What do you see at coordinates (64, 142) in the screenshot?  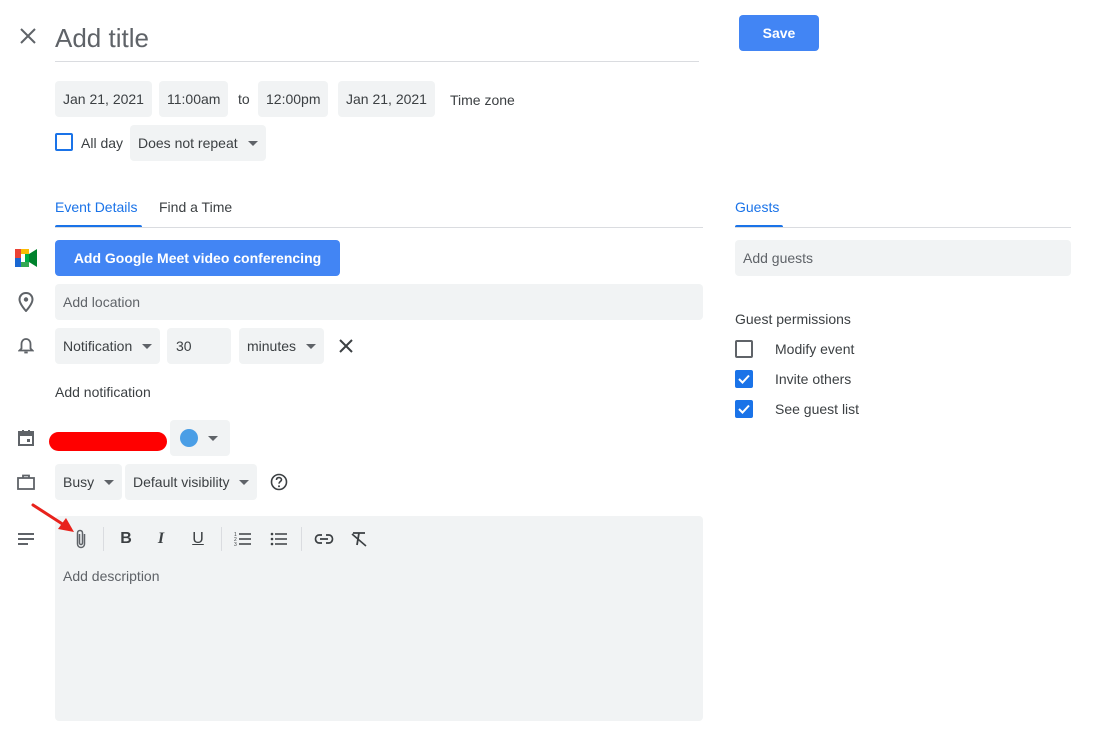 I see `all-day-checkbox` at bounding box center [64, 142].